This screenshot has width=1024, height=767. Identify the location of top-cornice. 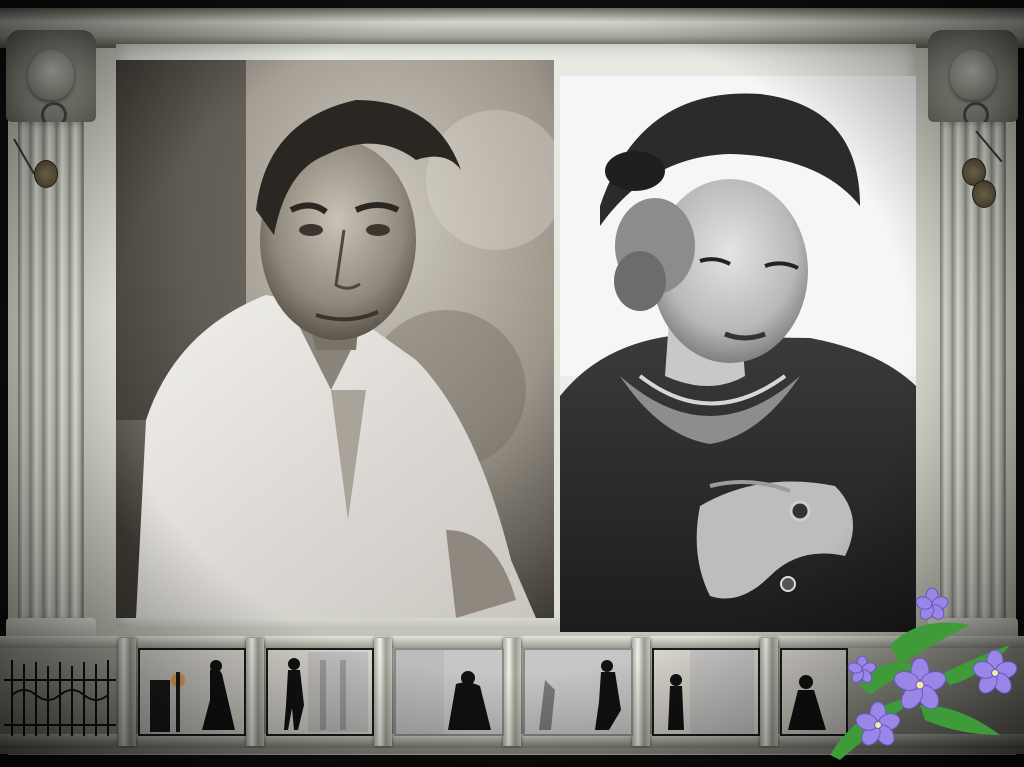
(512, 28).